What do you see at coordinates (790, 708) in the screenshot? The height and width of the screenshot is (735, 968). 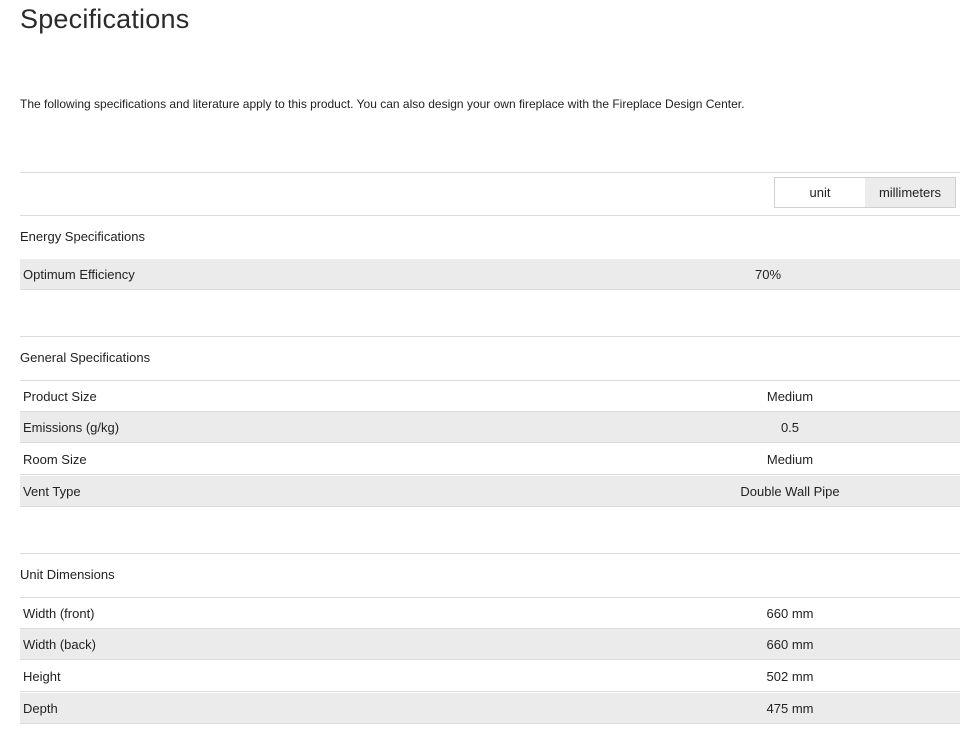 I see `spec-value: 475 mm` at bounding box center [790, 708].